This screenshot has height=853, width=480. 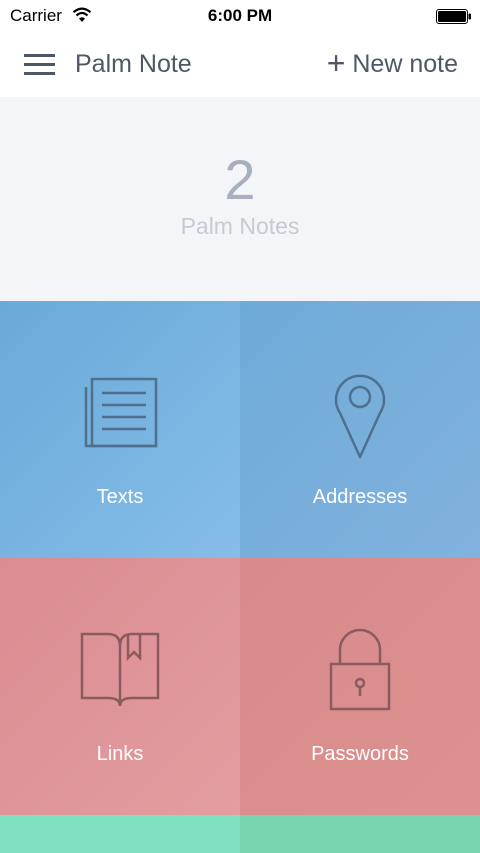 I want to click on status-bar: Carrier 6:00 PM, so click(x=240, y=17).